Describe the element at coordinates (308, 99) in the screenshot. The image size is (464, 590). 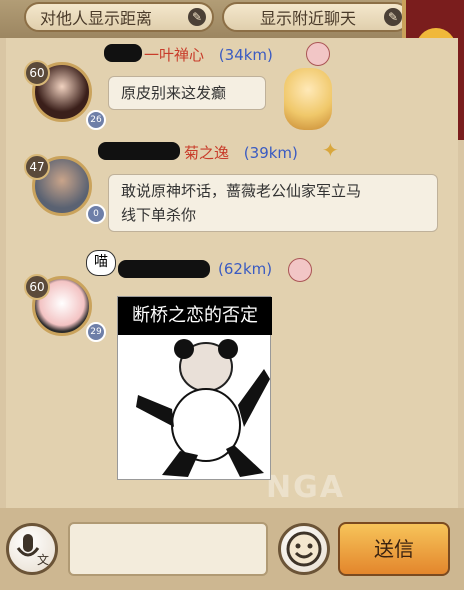
I see `character-sticker` at that location.